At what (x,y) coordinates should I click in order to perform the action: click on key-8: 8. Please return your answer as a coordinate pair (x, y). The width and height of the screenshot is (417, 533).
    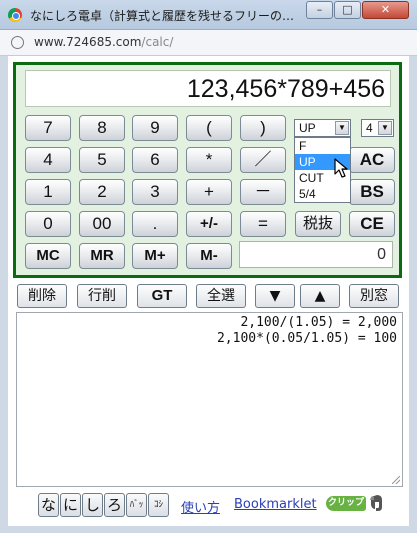
    Looking at the image, I should click on (102, 128).